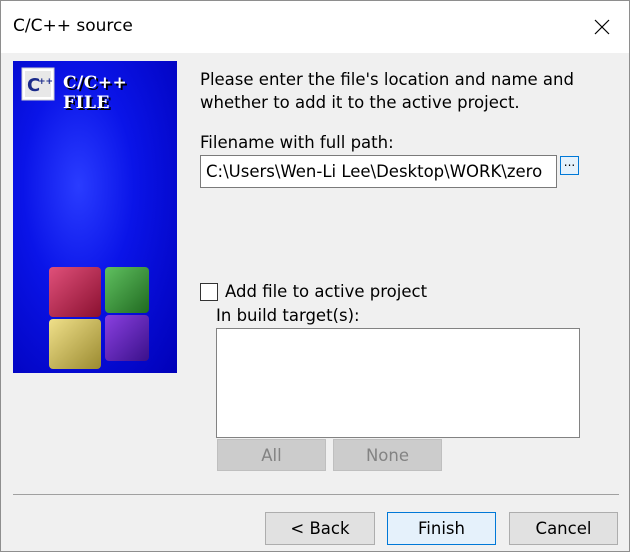  What do you see at coordinates (398, 383) in the screenshot?
I see `build-targets-list` at bounding box center [398, 383].